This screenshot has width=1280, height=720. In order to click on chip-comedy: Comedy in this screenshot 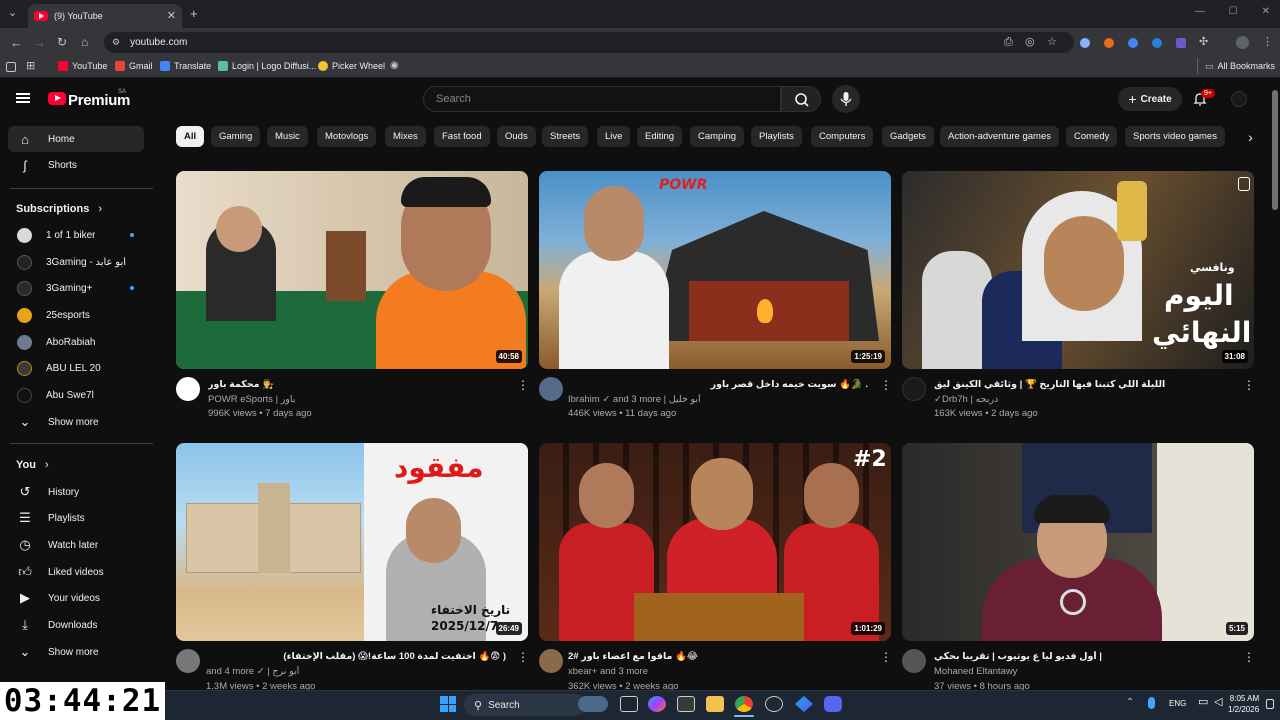, I will do `click(1092, 136)`.